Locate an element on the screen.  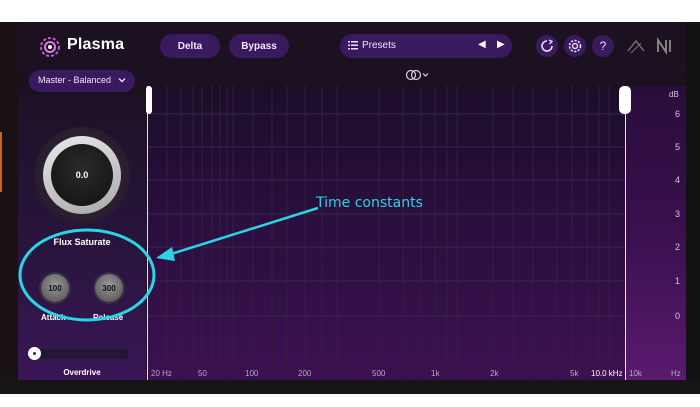
annotation-arrowhead is located at coordinates (165, 254).